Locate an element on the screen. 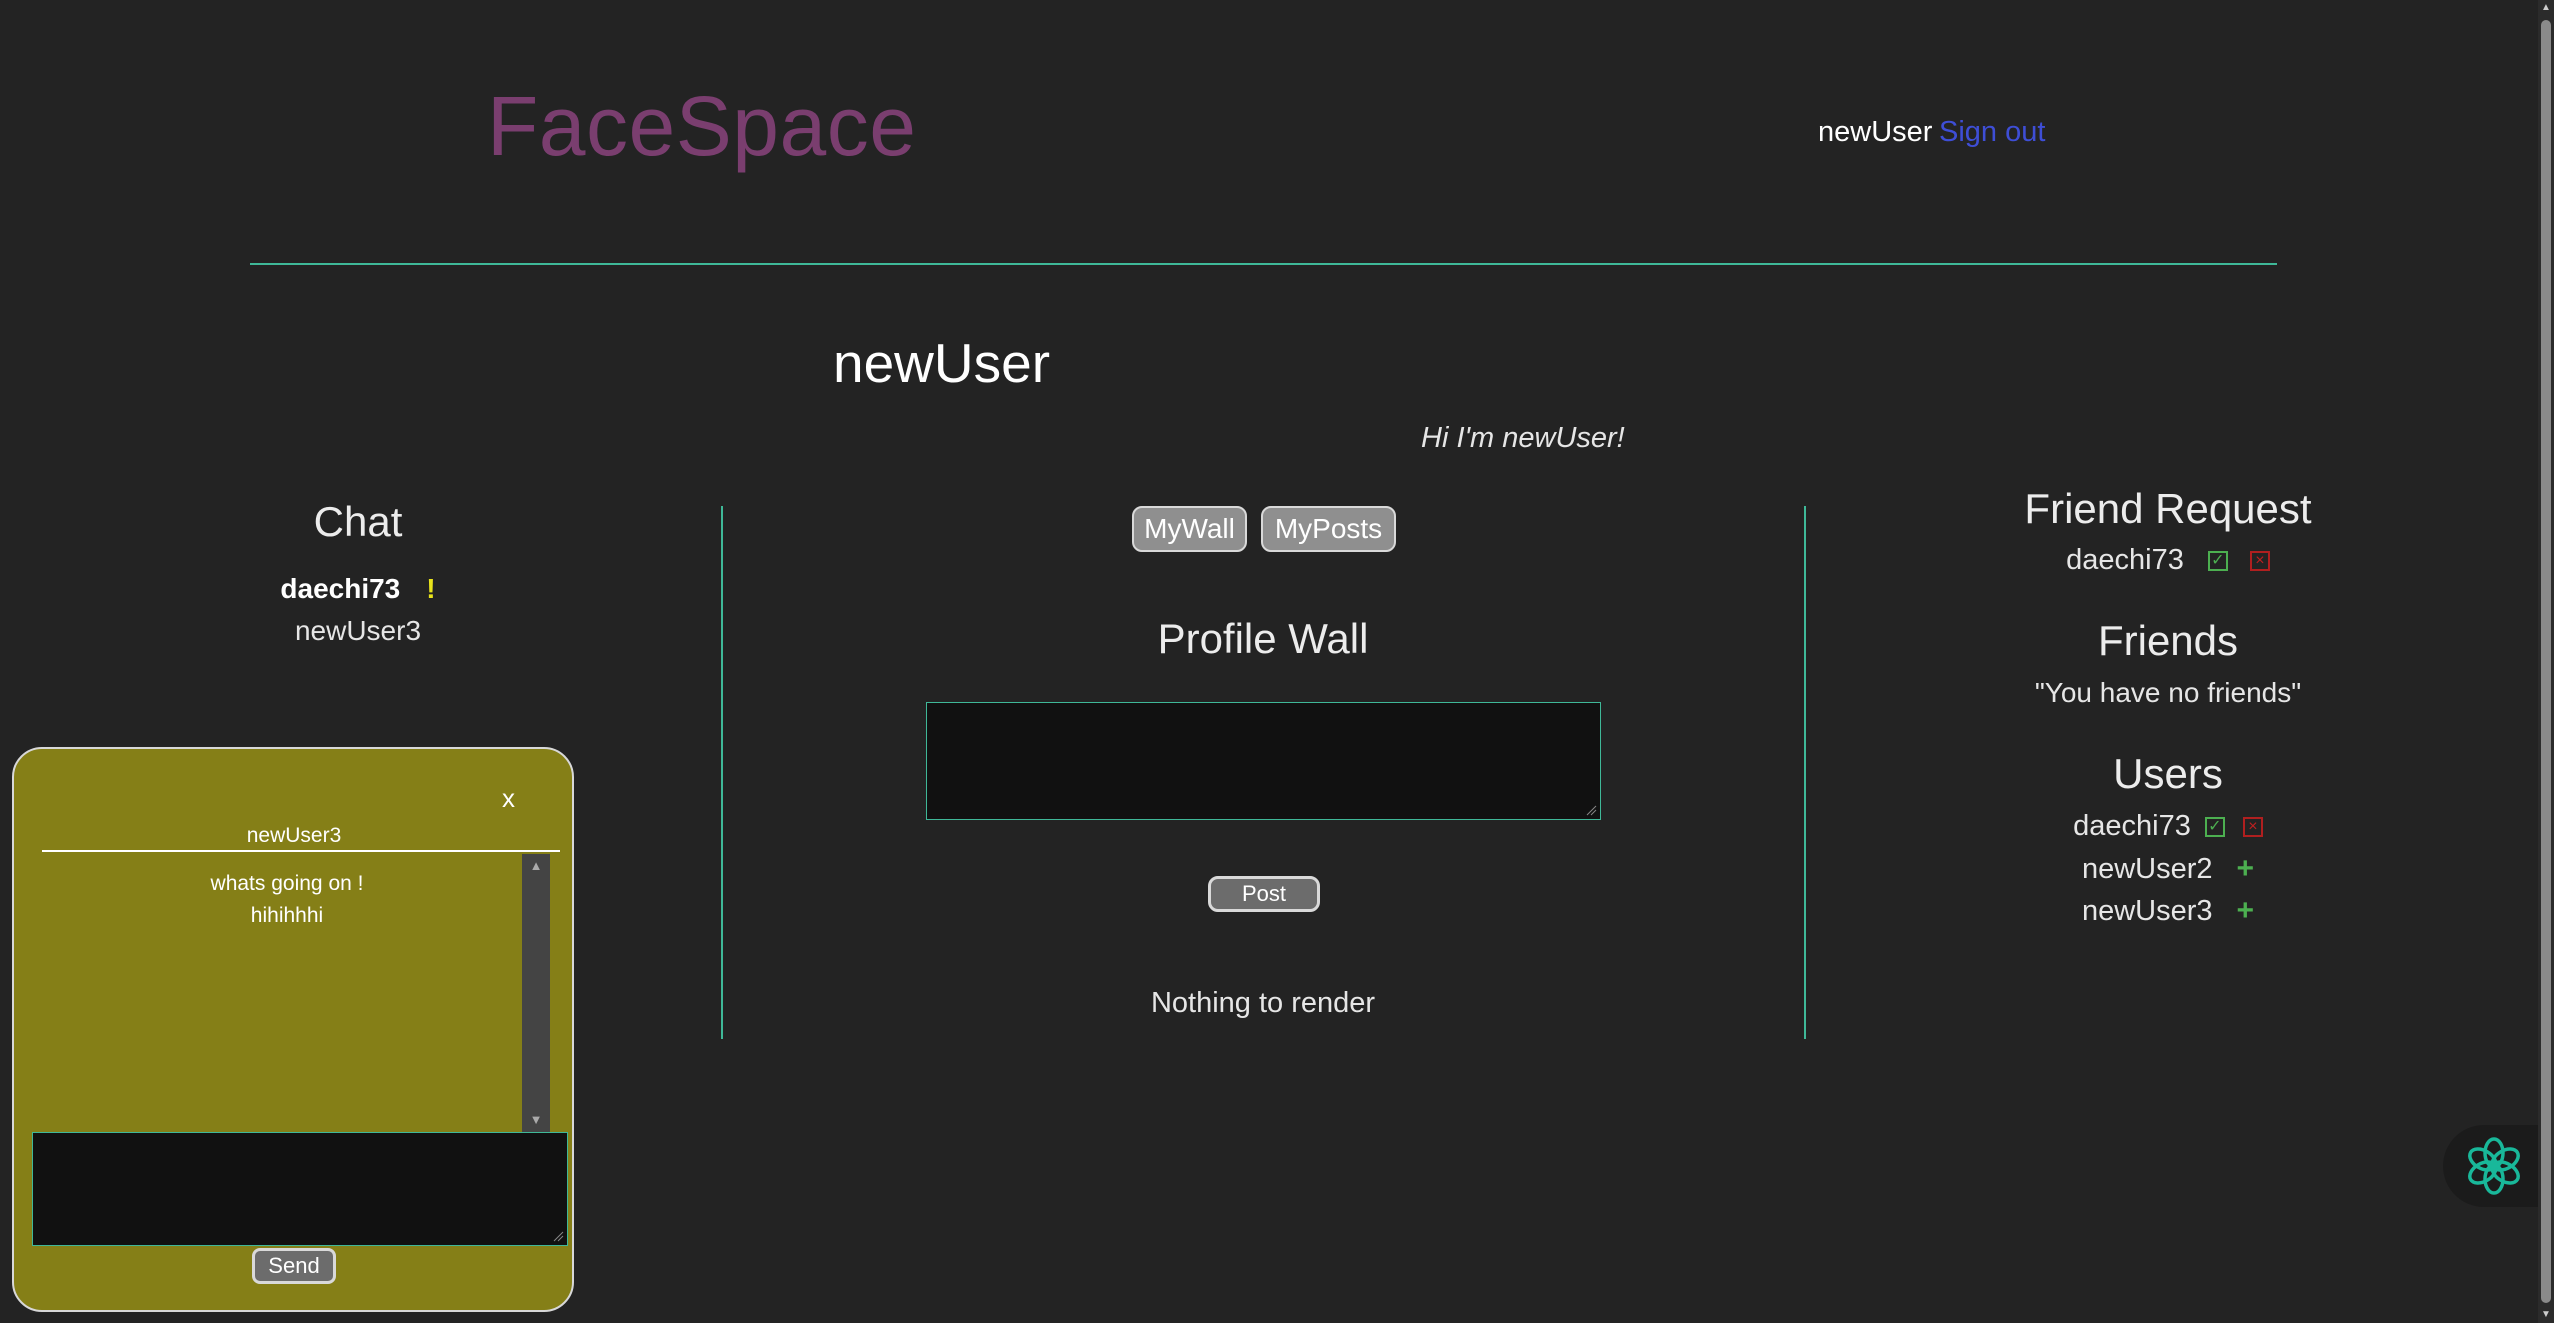 This screenshot has height=1323, width=2554. friend-request-title: Friend Request is located at coordinates (2168, 508).